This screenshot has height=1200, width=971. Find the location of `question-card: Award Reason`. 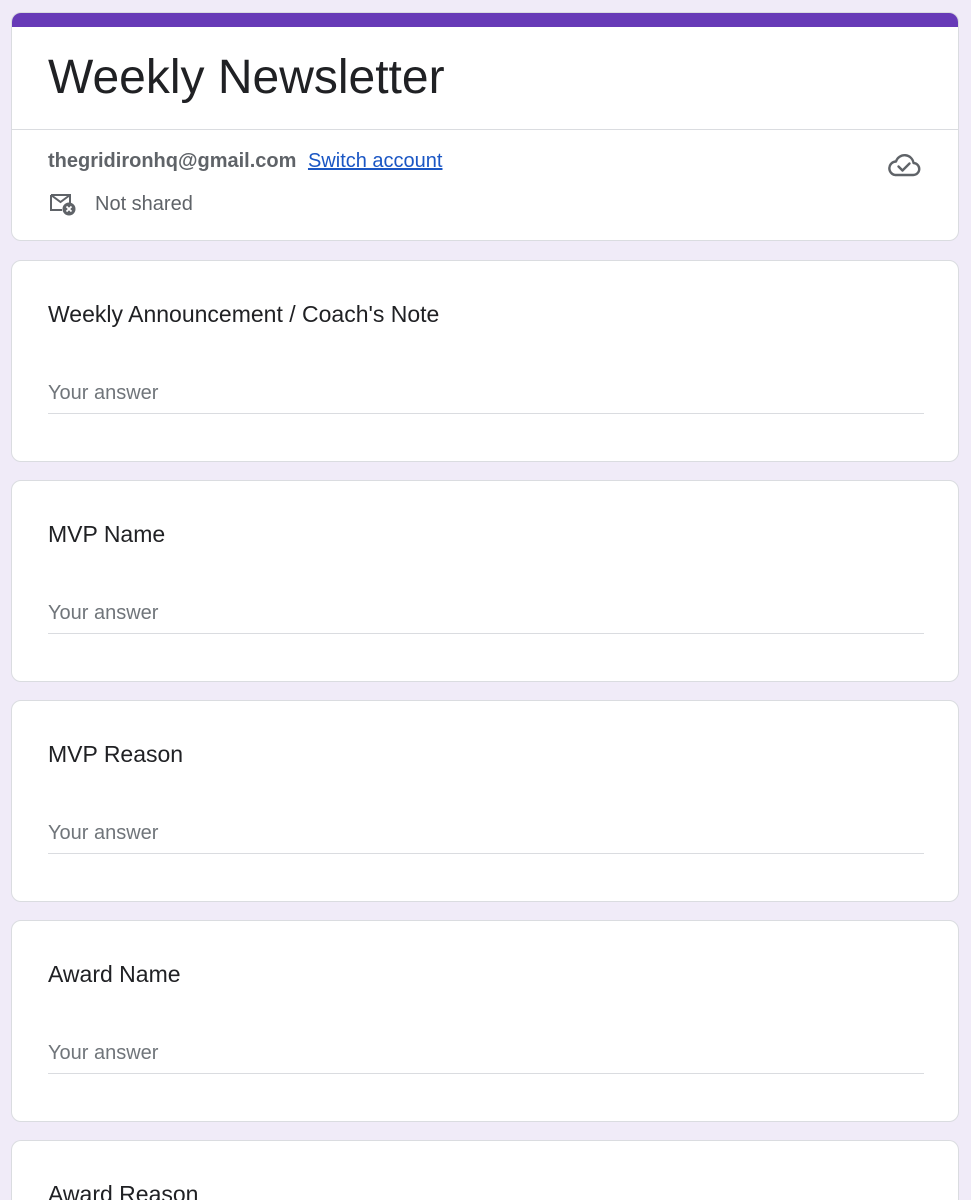

question-card: Award Reason is located at coordinates (485, 1170).